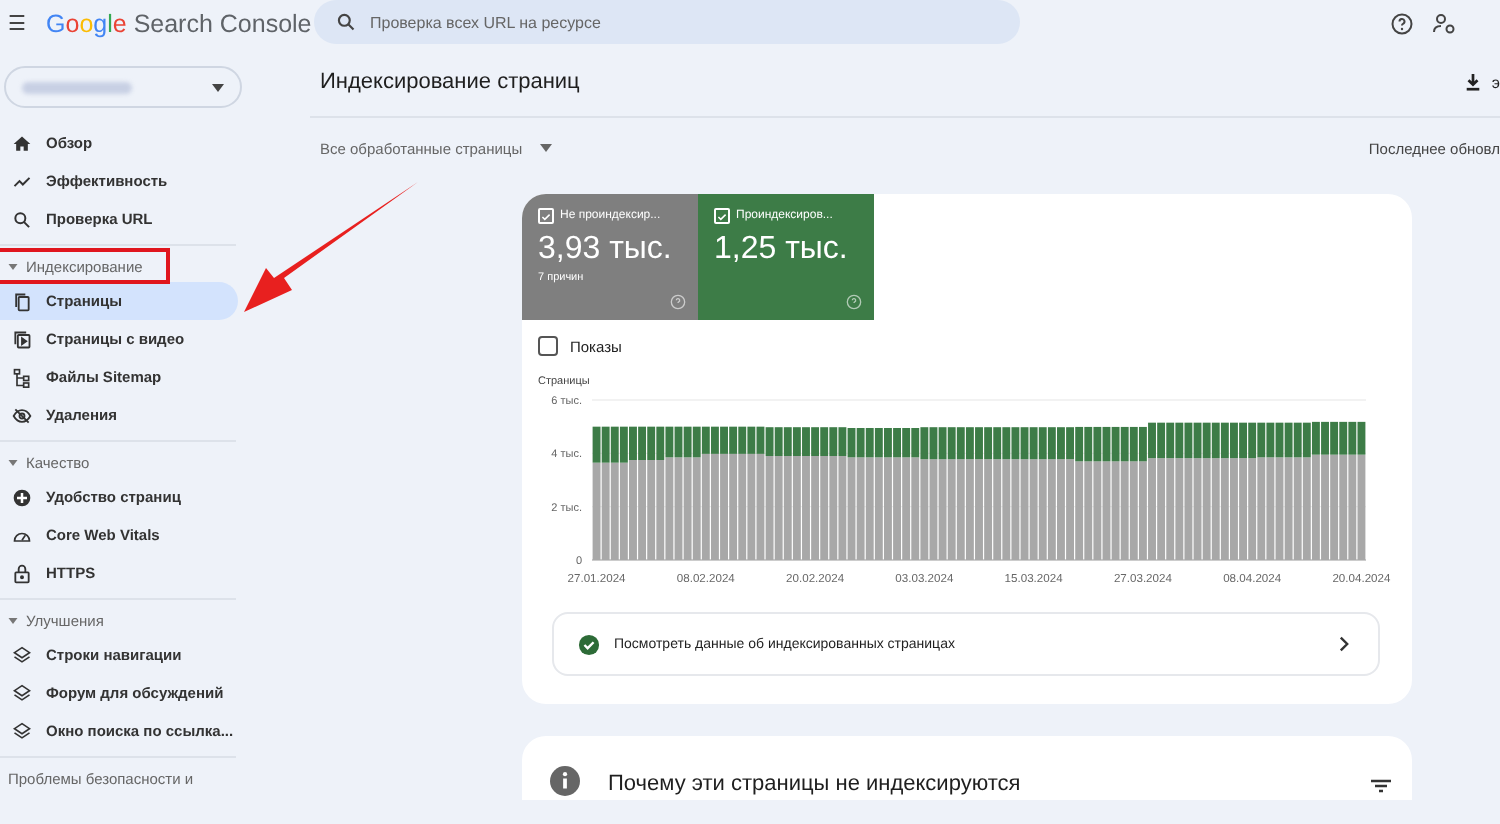 This screenshot has width=1500, height=824. What do you see at coordinates (22, 573) in the screenshot?
I see `lock-icon` at bounding box center [22, 573].